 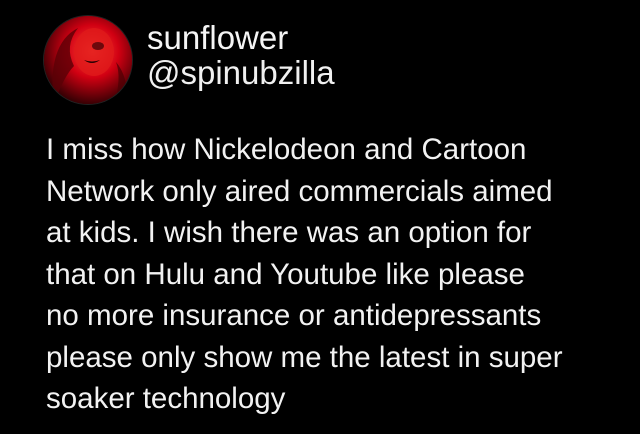 I want to click on avatar, so click(x=88, y=60).